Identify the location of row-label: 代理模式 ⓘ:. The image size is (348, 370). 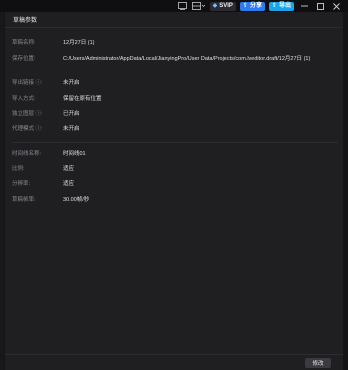
(27, 129).